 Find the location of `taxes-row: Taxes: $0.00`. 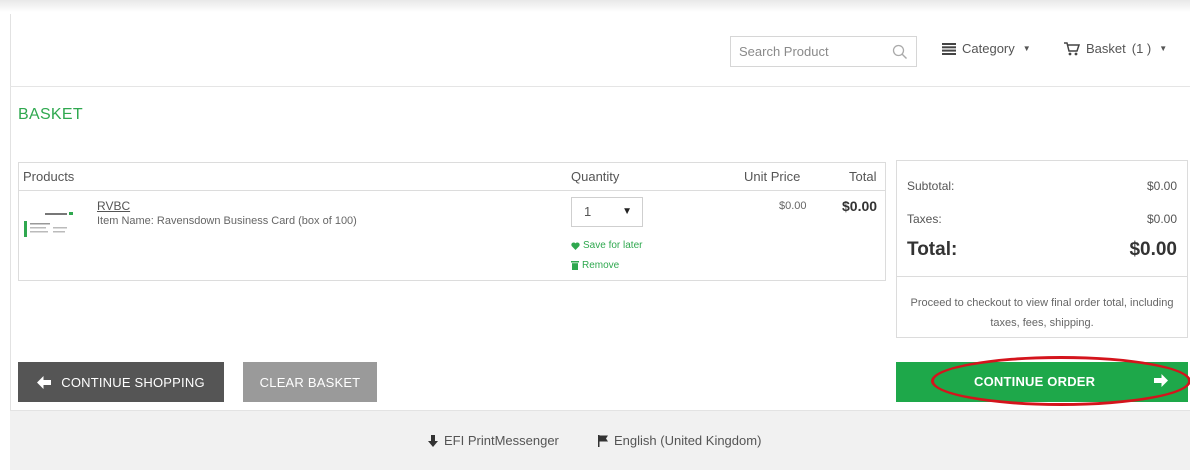

taxes-row: Taxes: $0.00 is located at coordinates (1042, 219).